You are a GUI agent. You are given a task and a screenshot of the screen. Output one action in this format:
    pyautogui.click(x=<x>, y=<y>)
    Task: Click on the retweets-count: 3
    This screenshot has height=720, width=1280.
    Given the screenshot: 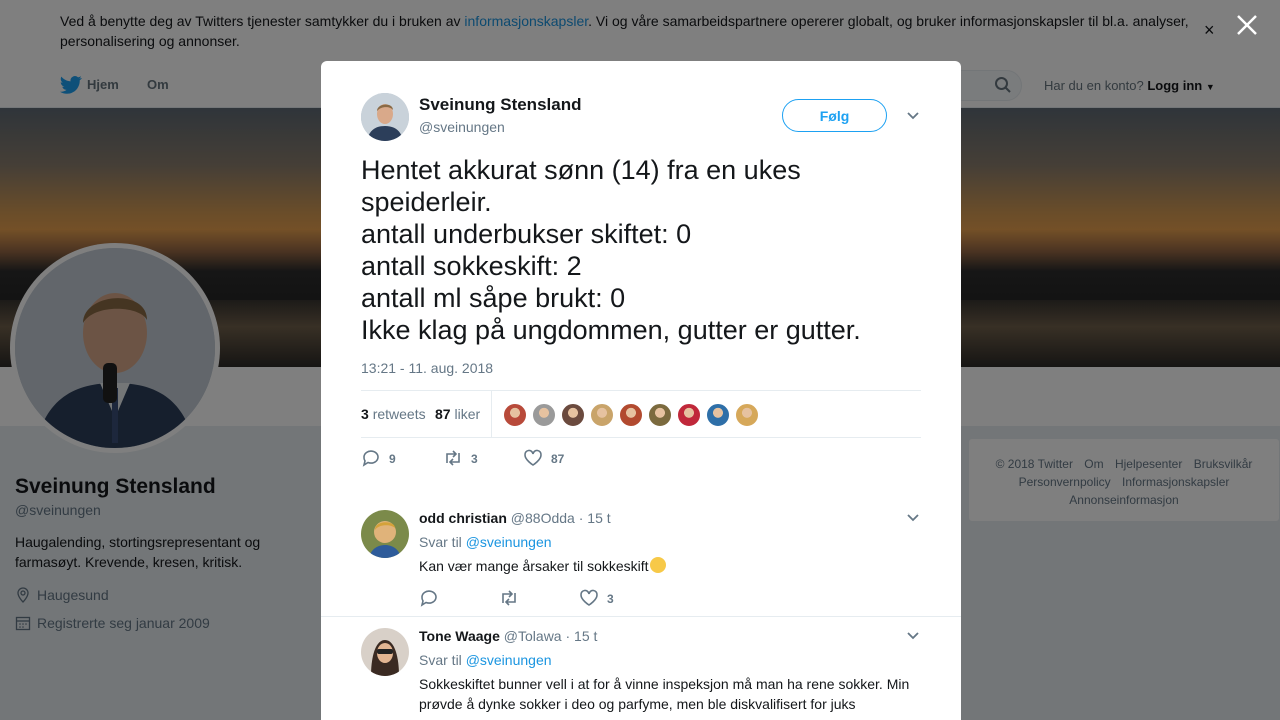 What is the action you would take?
    pyautogui.click(x=365, y=414)
    